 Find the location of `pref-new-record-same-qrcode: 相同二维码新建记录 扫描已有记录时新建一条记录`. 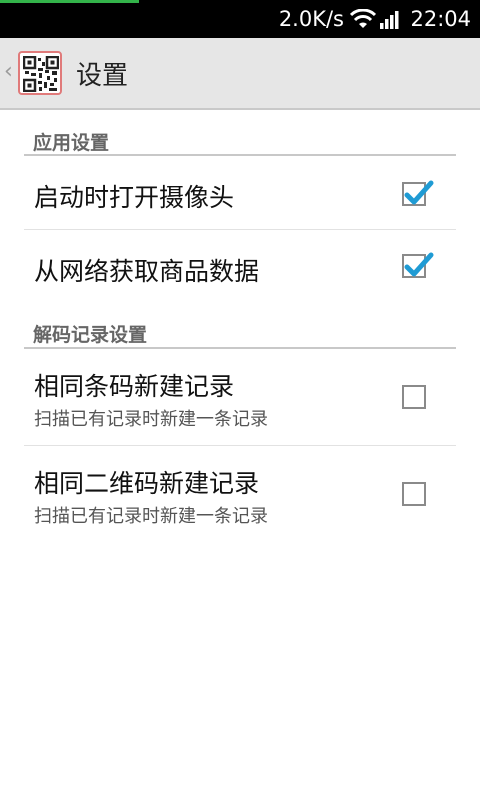

pref-new-record-same-qrcode: 相同二维码新建记录 扫描已有记录时新建一条记录 is located at coordinates (240, 491).